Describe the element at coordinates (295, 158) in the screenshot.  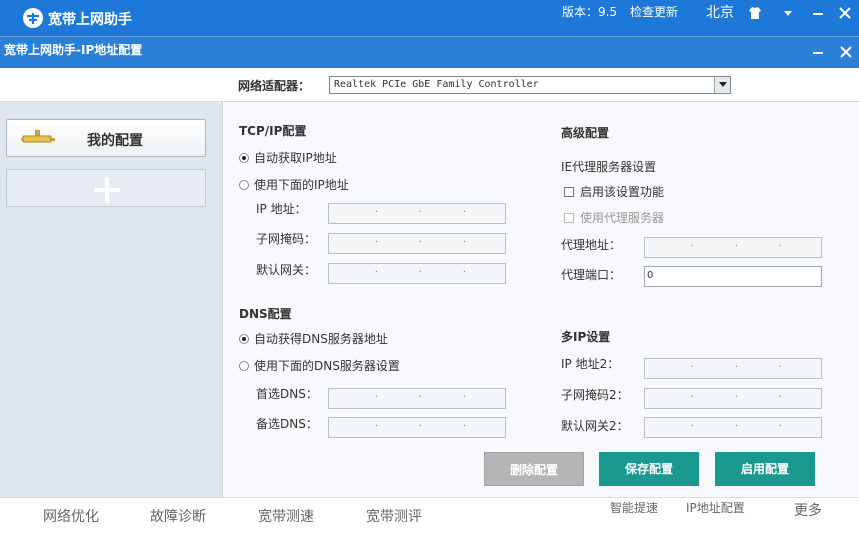
I see `auto-ip-label: 自动获取IP地址` at that location.